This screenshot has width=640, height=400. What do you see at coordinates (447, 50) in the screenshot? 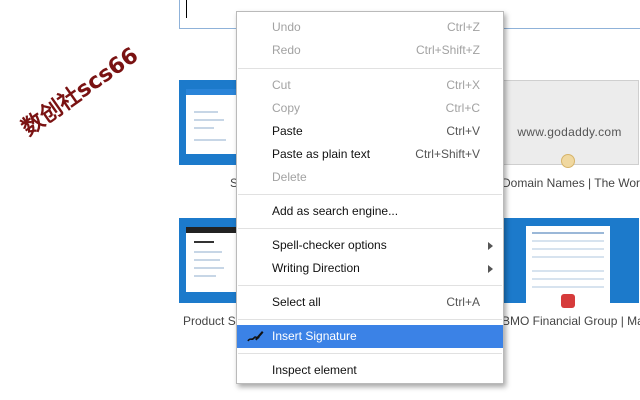
I see `menu-item-shortcut: Ctrl+Shift+Z` at bounding box center [447, 50].